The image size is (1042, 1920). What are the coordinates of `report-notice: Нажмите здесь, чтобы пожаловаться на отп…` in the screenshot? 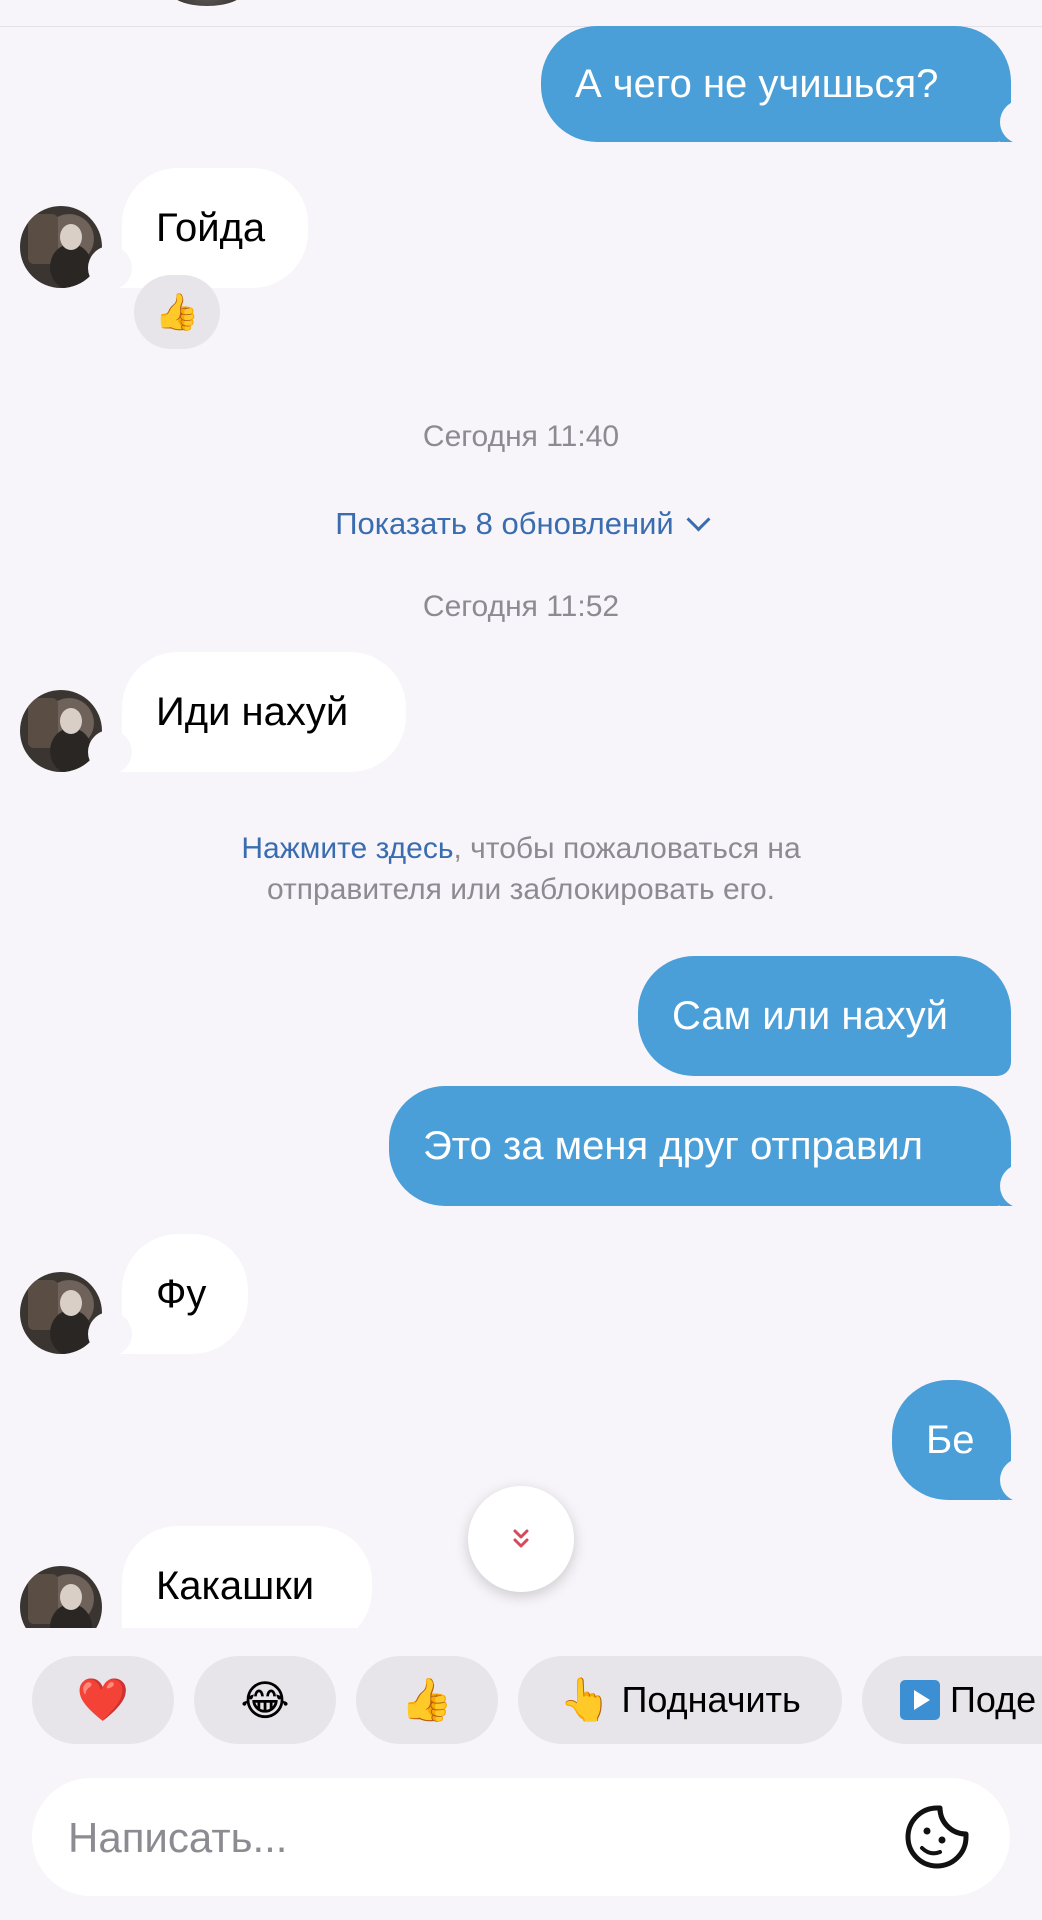 It's located at (521, 869).